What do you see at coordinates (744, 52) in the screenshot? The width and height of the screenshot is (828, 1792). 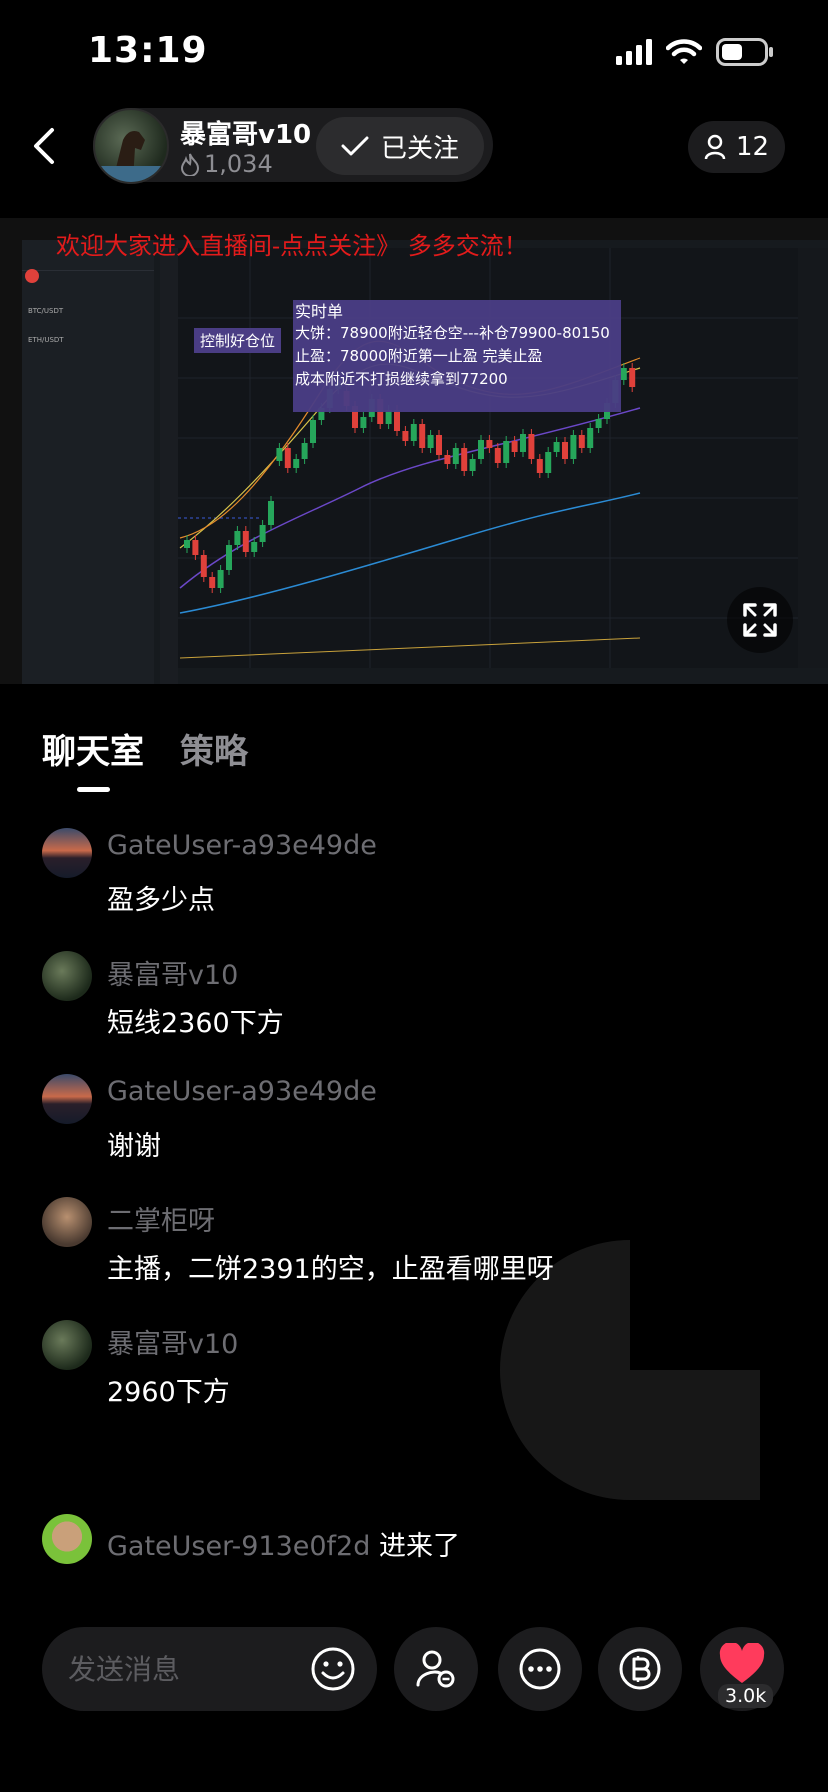 I see `battery-icon` at bounding box center [744, 52].